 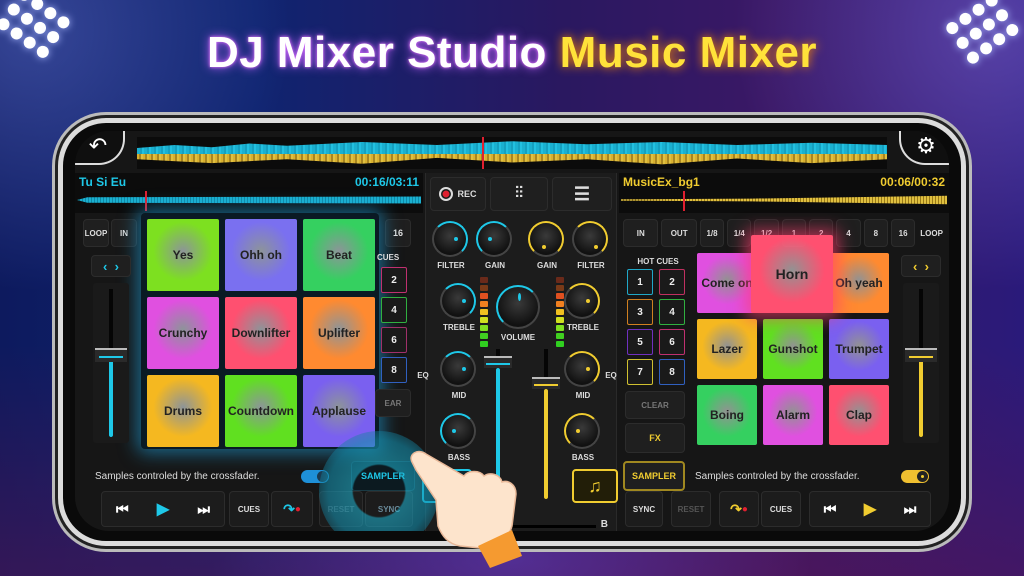 I want to click on sliders-icon: ⫶⫶, so click(x=518, y=193).